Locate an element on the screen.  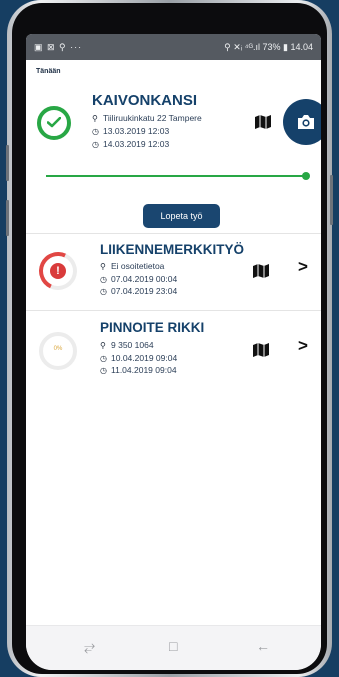
task-title: LIIKENNEMERKKITYÖ is located at coordinates (172, 249).